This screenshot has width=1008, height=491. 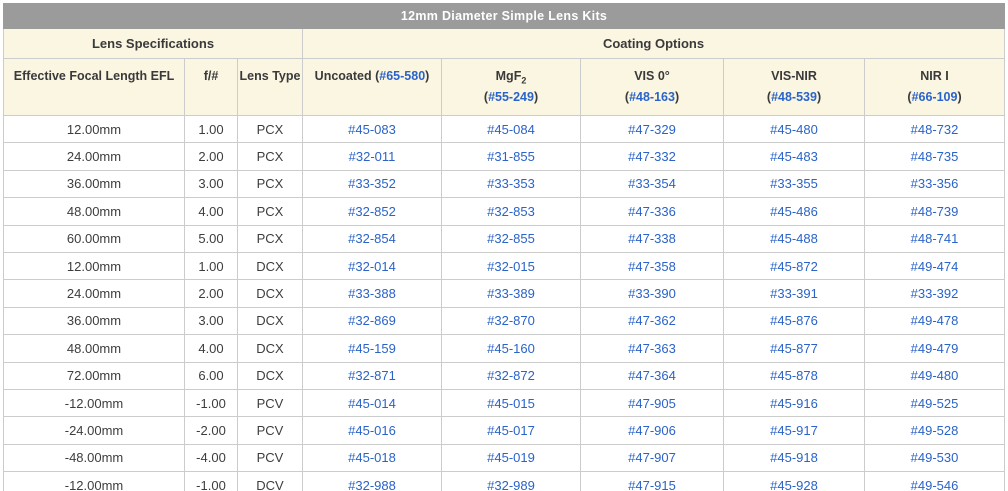 I want to click on part-link: #45-015, so click(x=511, y=403).